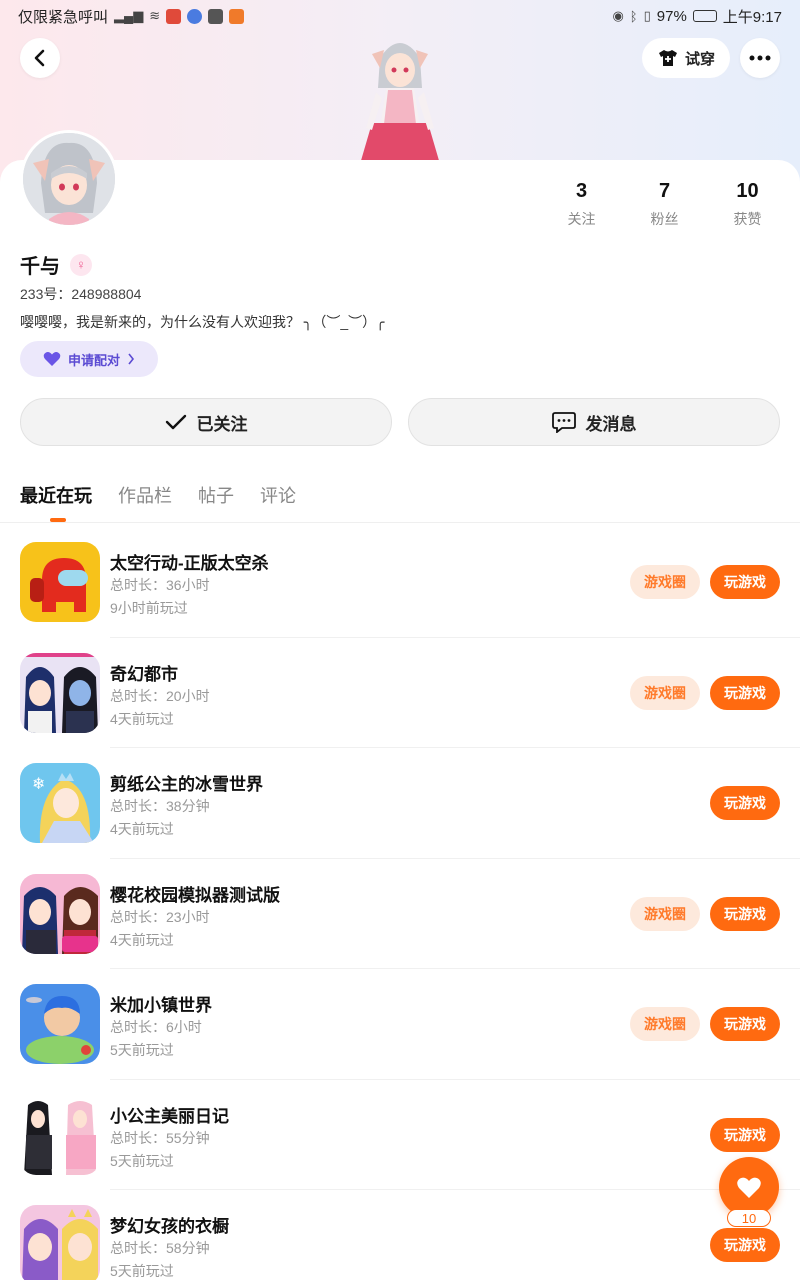 Image resolution: width=800 pixels, height=1280 pixels. I want to click on battery-icon, so click(704, 16).